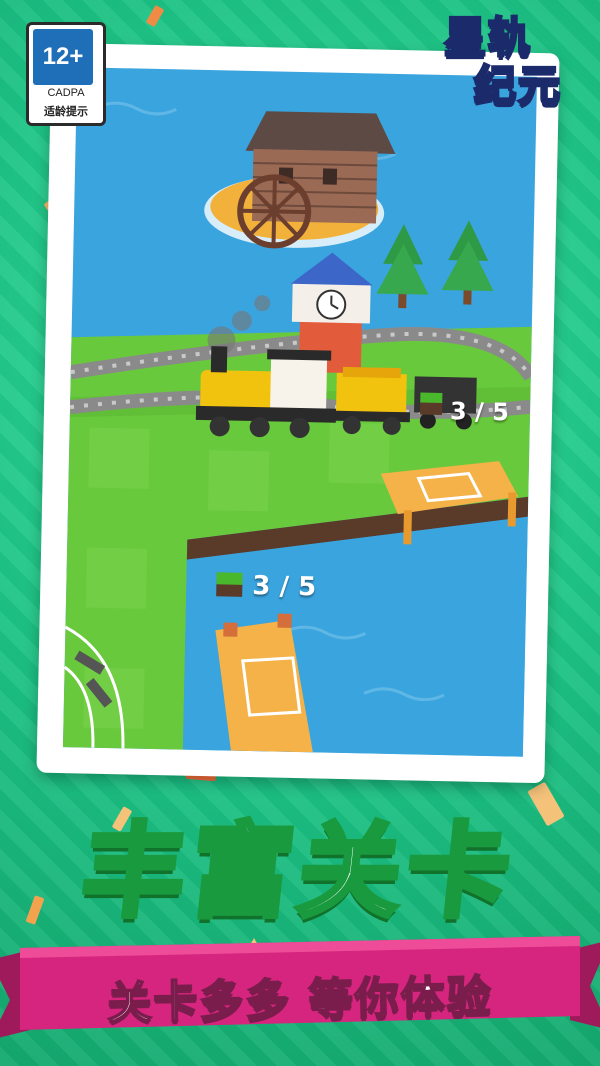  Describe the element at coordinates (66, 111) in the screenshot. I see `age-rating-note: 适龄提示` at that location.